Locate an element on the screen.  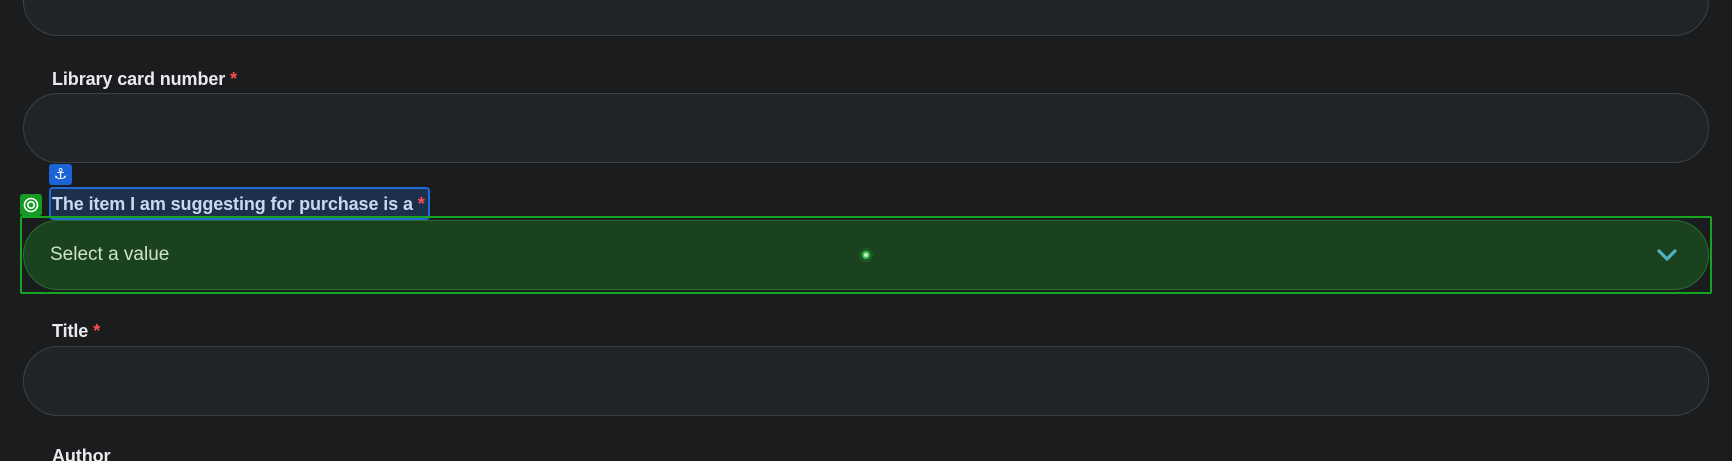
author-label: Author is located at coordinates (81, 453).